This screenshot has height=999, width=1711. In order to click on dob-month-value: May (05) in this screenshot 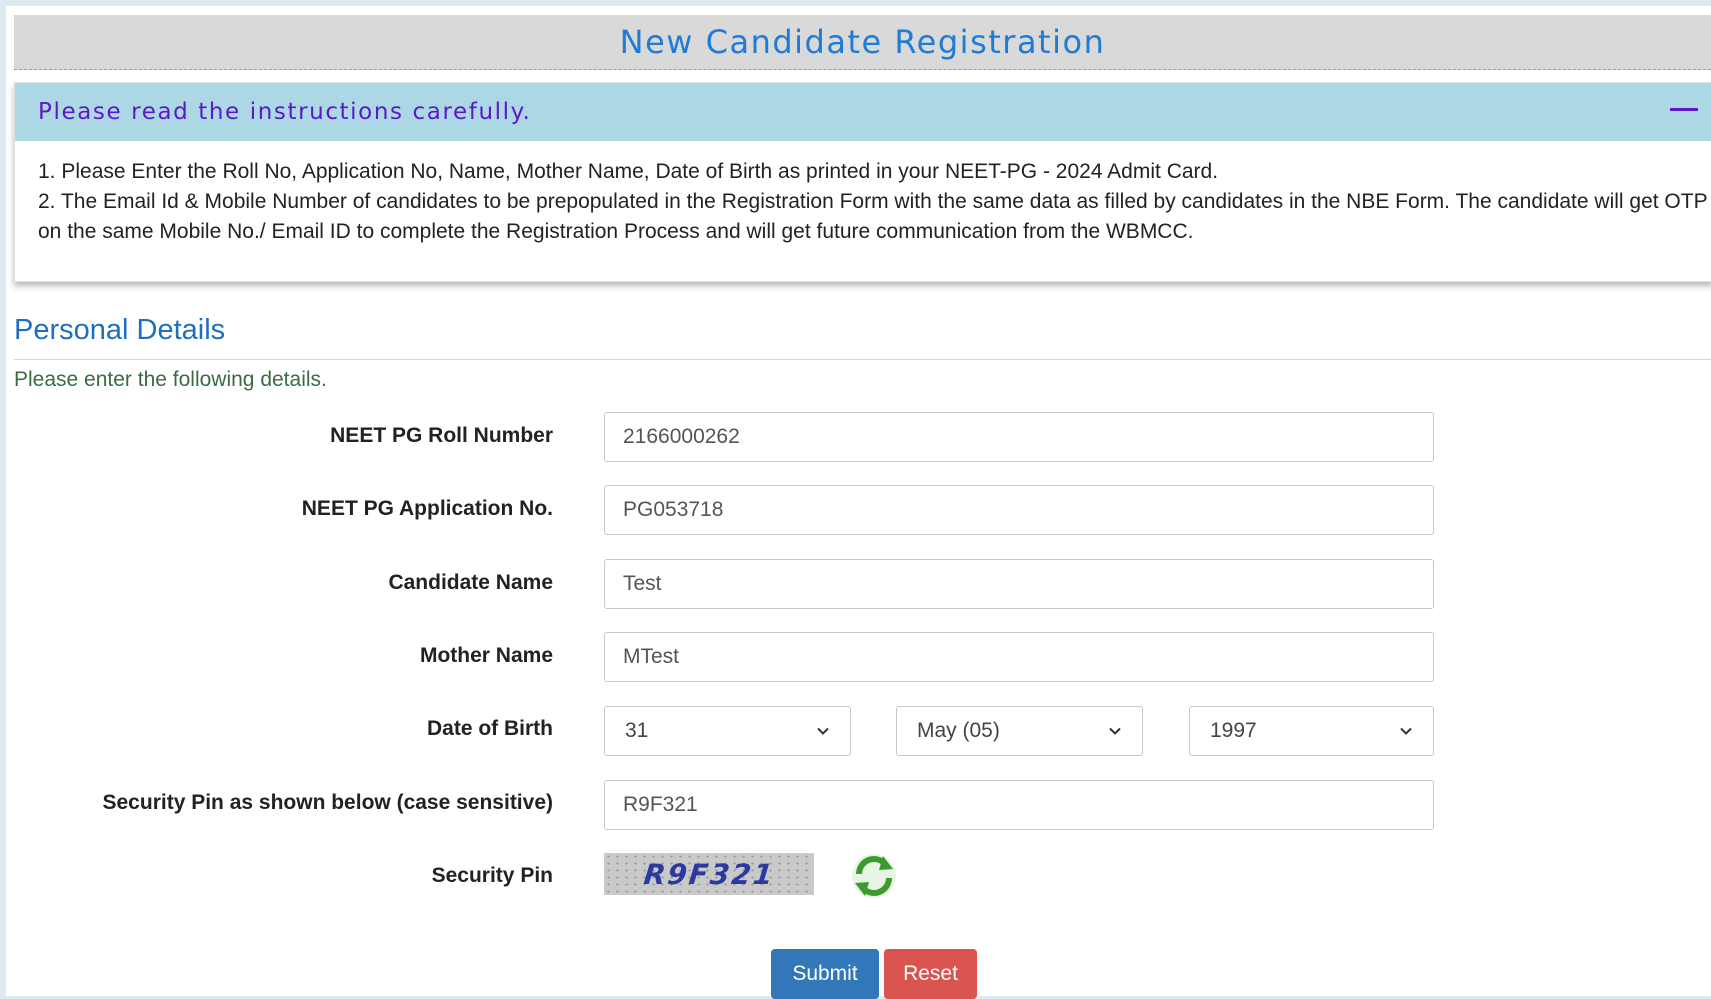, I will do `click(958, 730)`.